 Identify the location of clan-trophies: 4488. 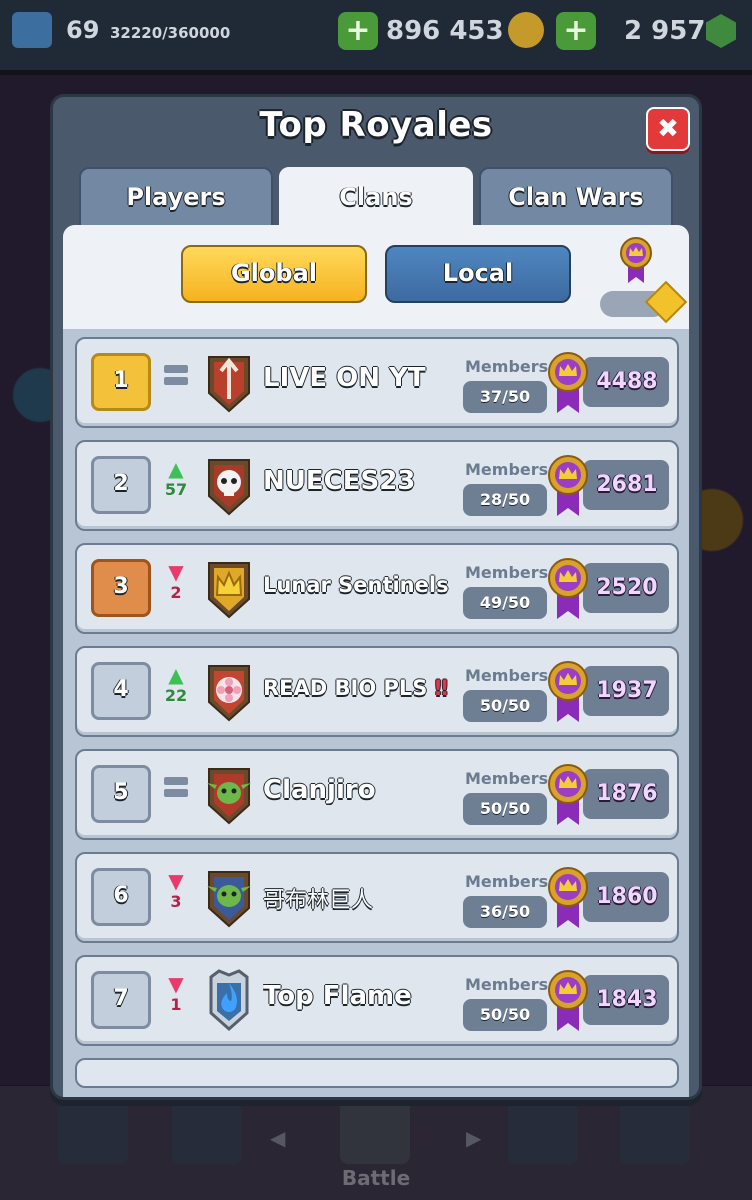
(627, 381).